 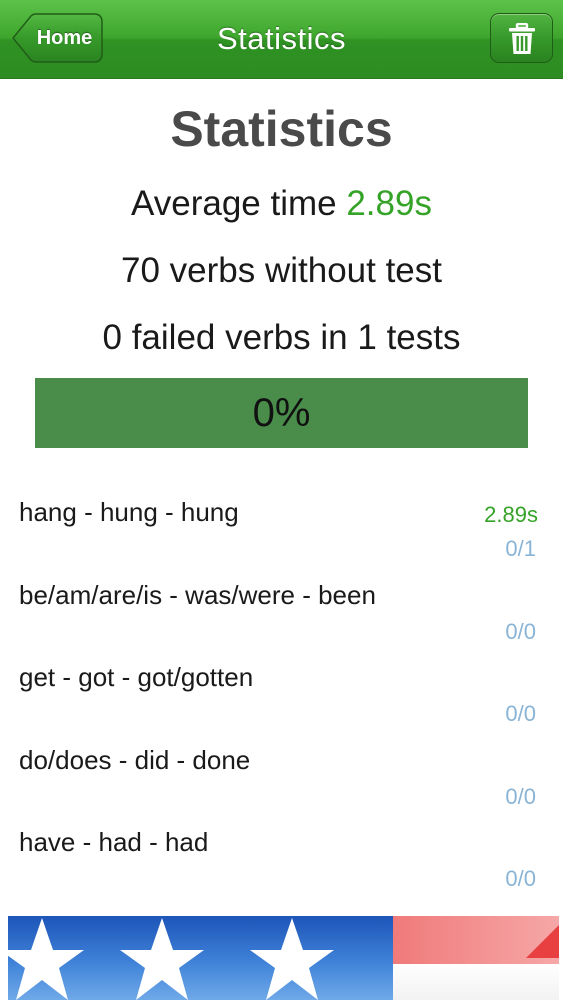 I want to click on verb-time: 2.89s, so click(x=511, y=514).